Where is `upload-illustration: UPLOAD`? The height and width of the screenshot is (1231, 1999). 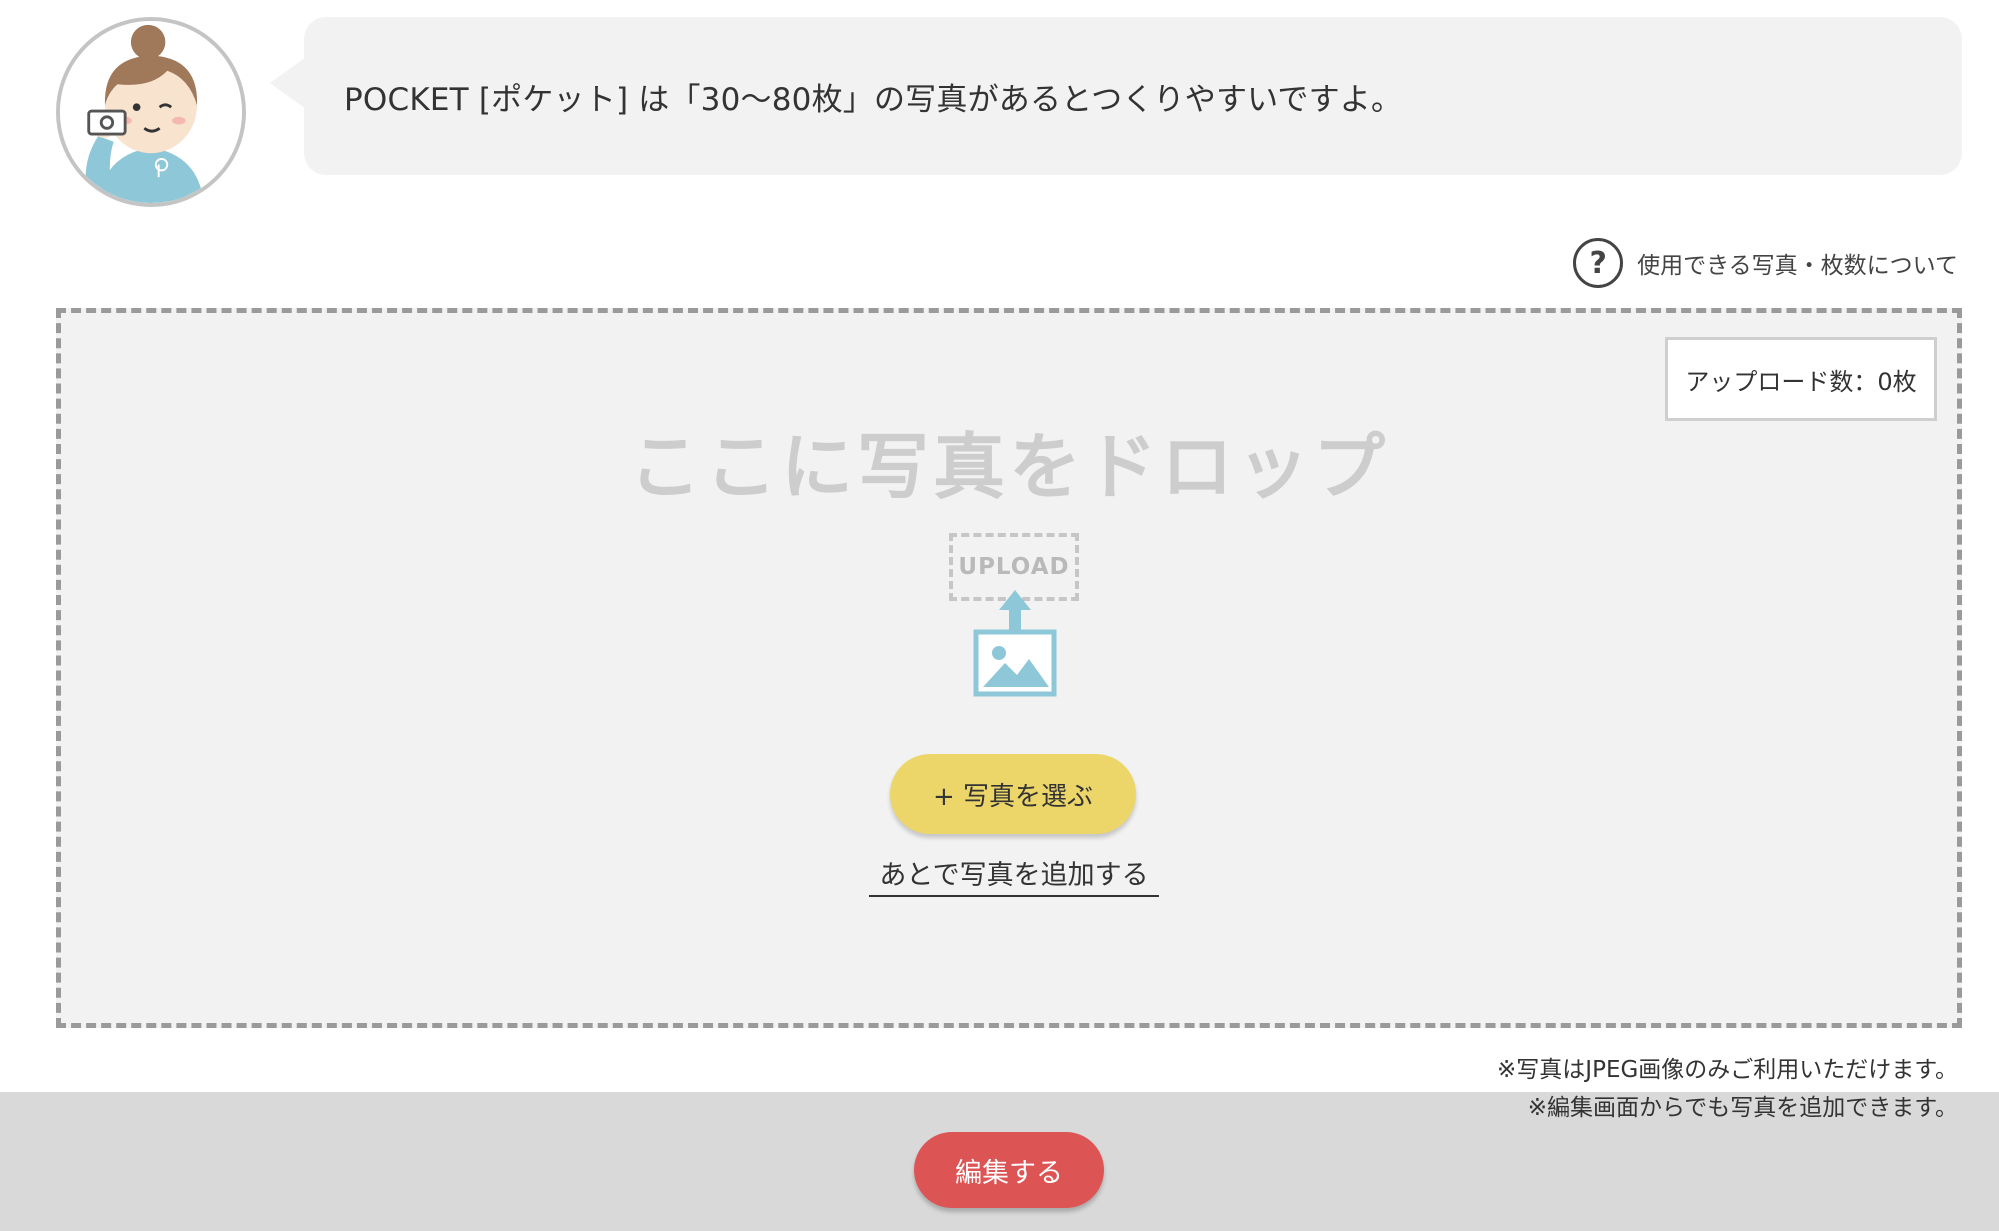
upload-illustration: UPLOAD is located at coordinates (1017, 621).